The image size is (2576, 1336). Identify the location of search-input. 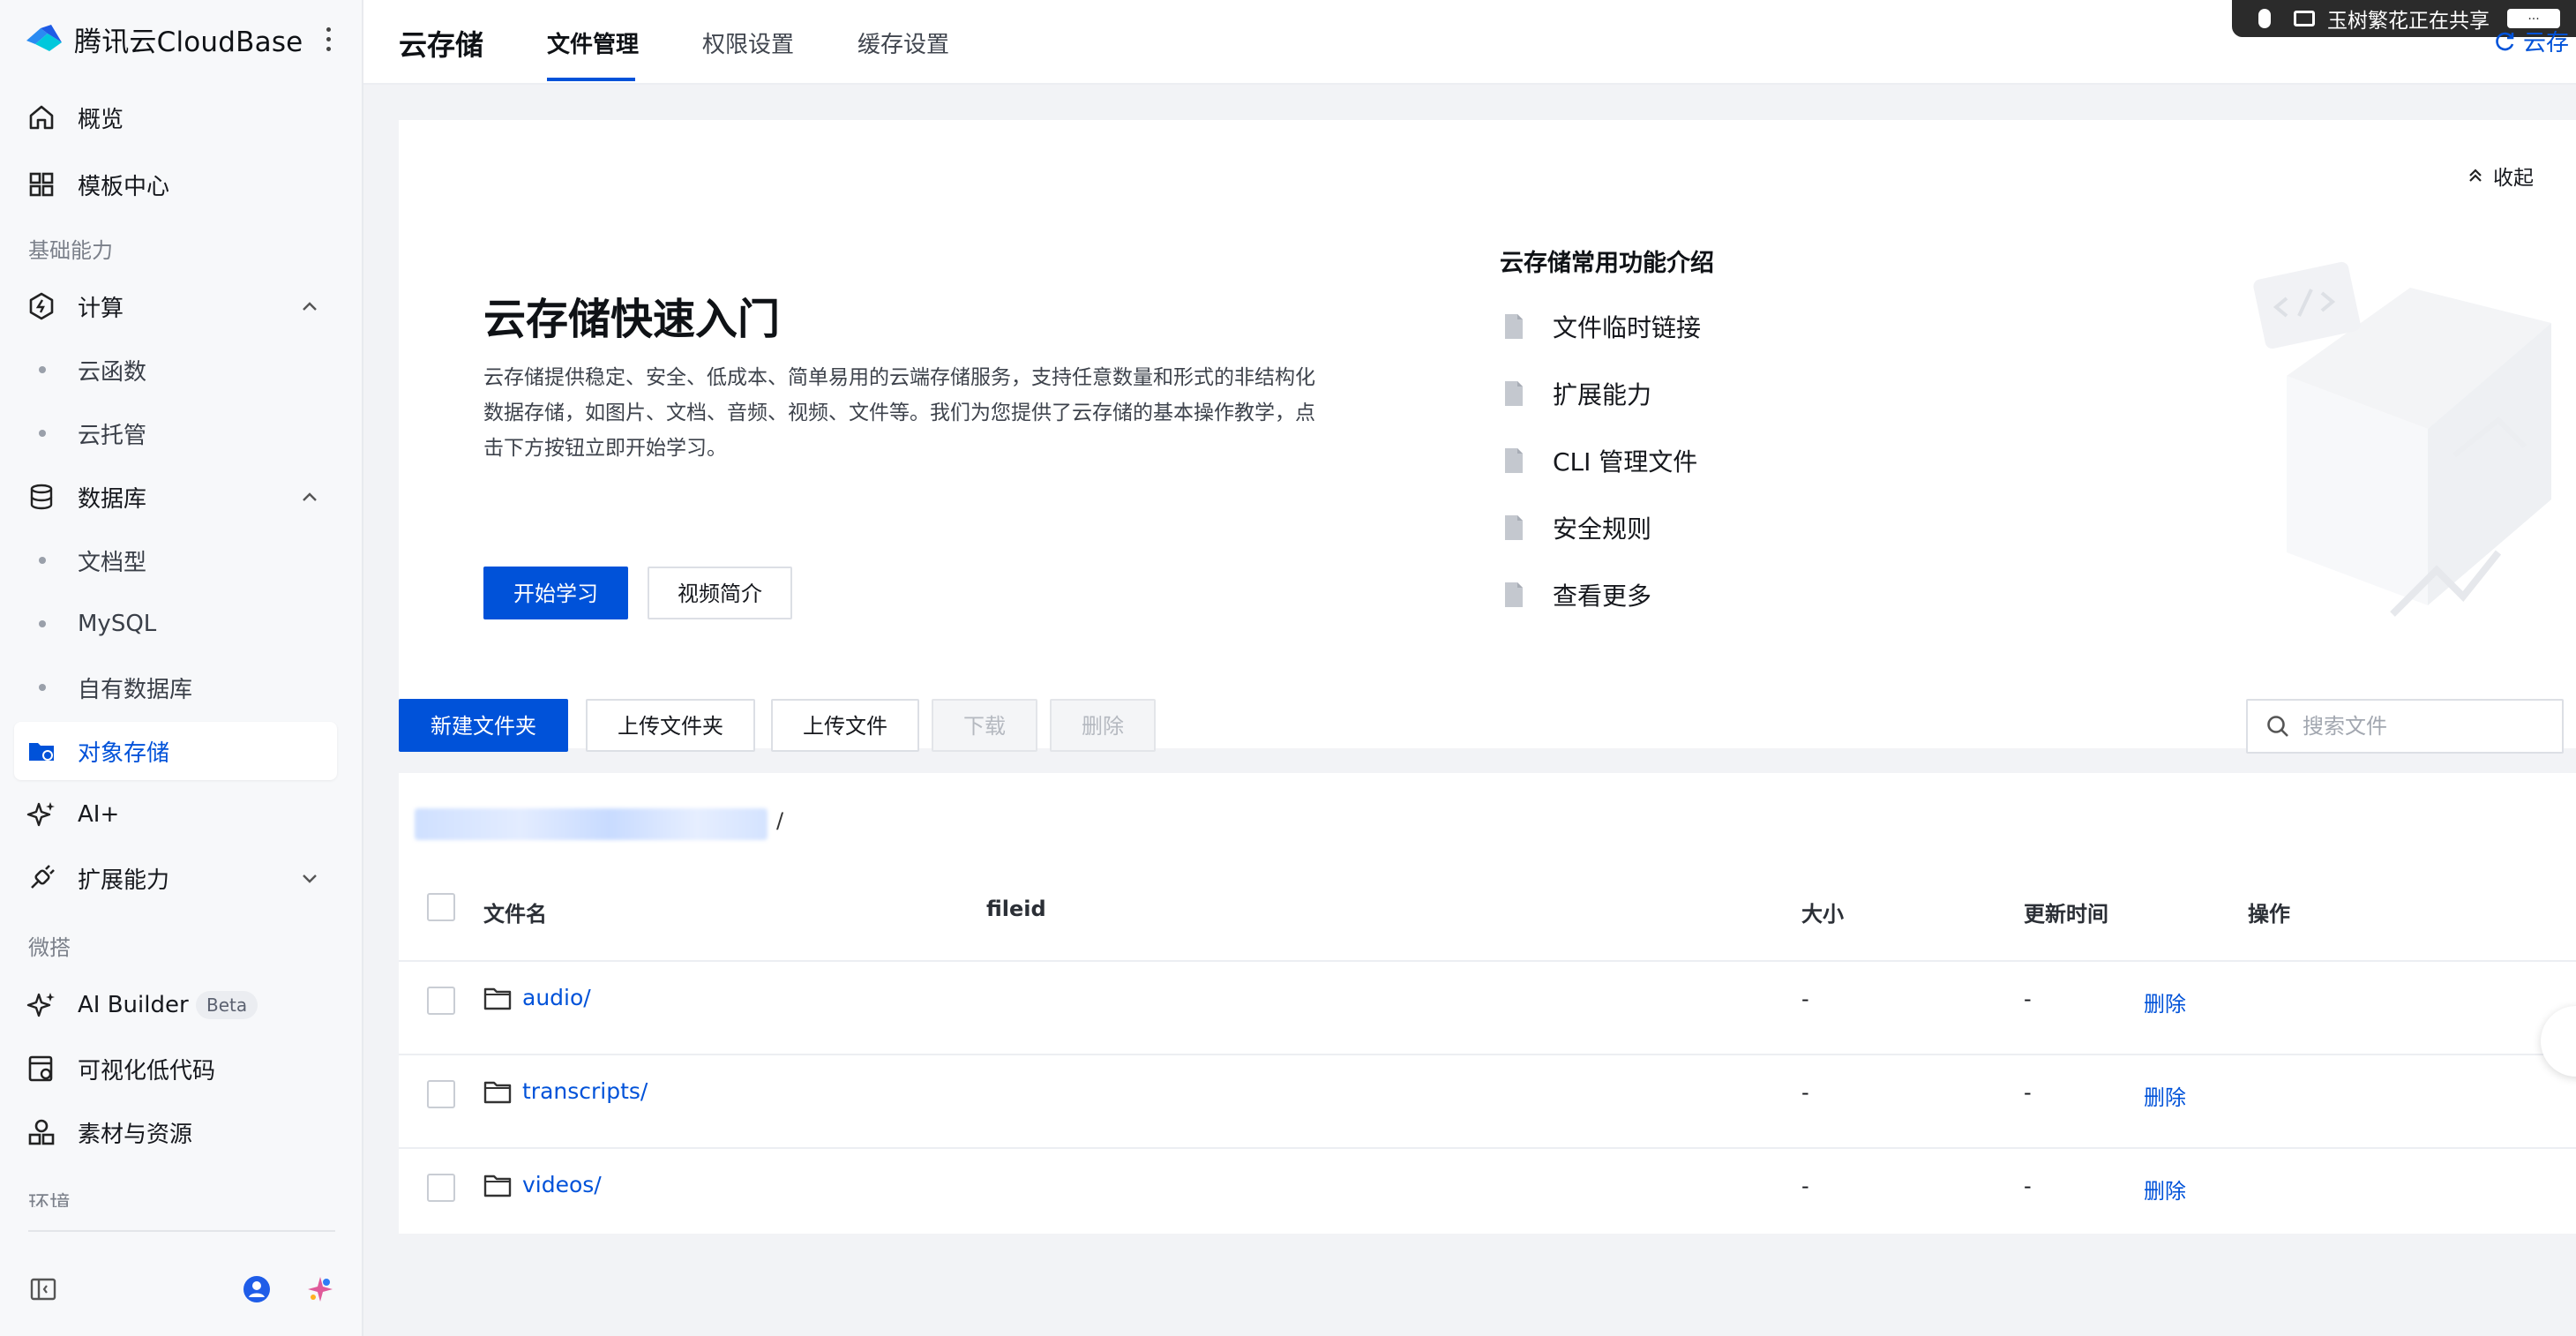
(2430, 726).